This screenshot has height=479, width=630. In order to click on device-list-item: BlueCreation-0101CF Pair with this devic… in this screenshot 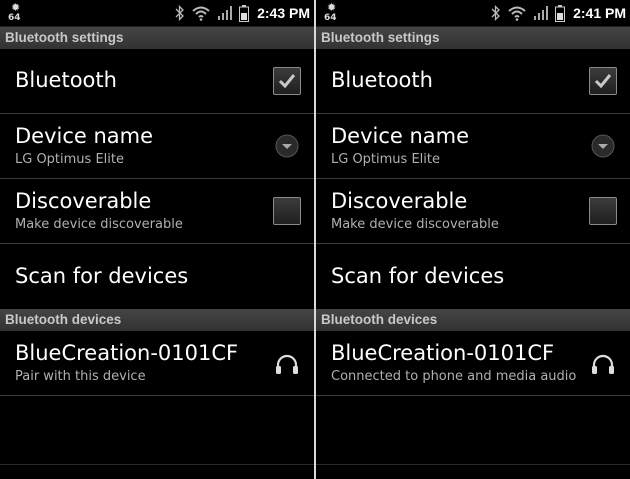, I will do `click(157, 363)`.